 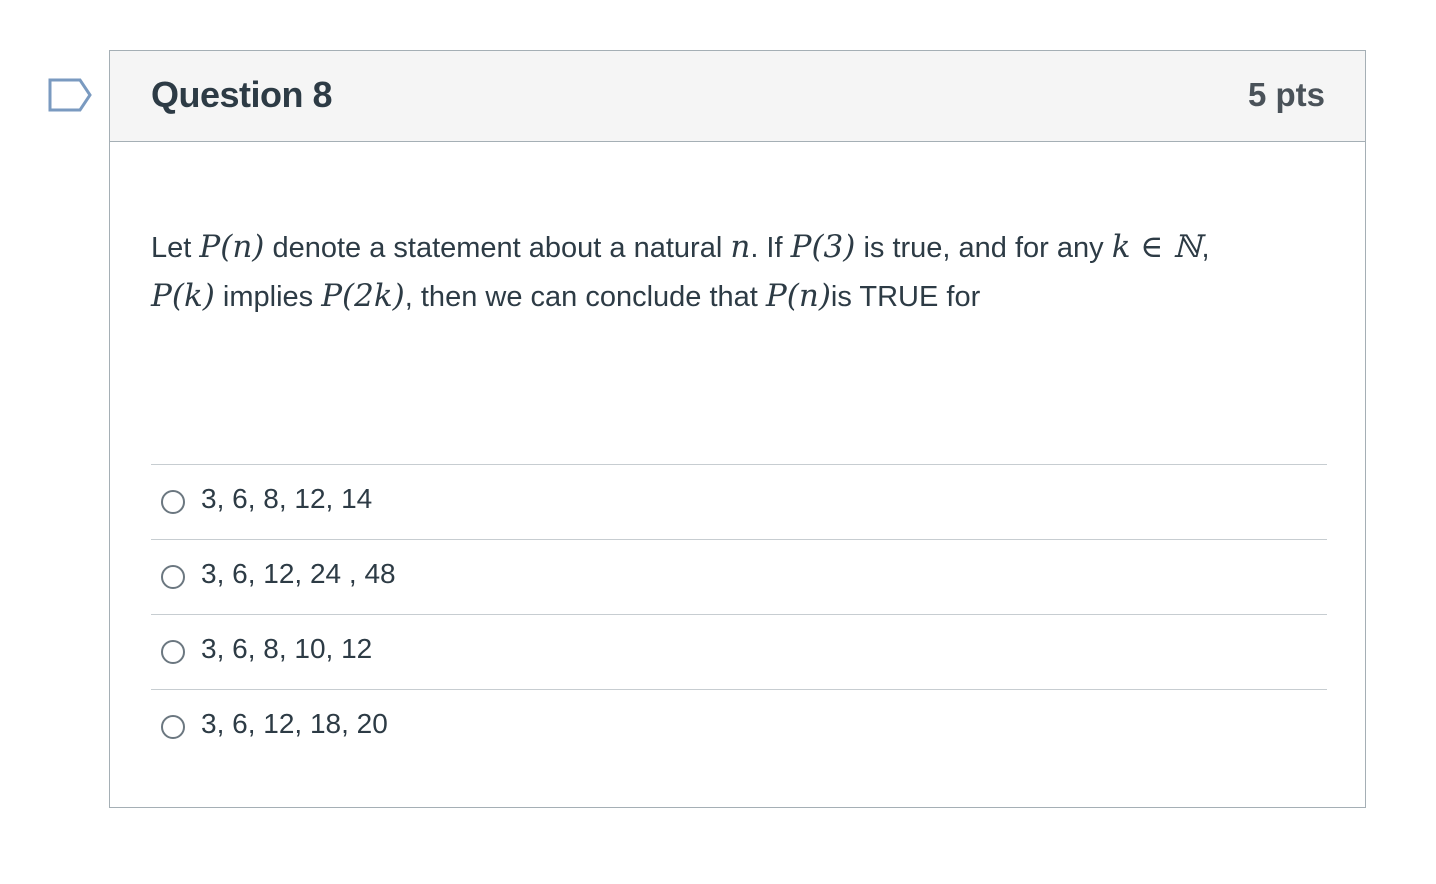 I want to click on math-expression: P(k), so click(x=183, y=296).